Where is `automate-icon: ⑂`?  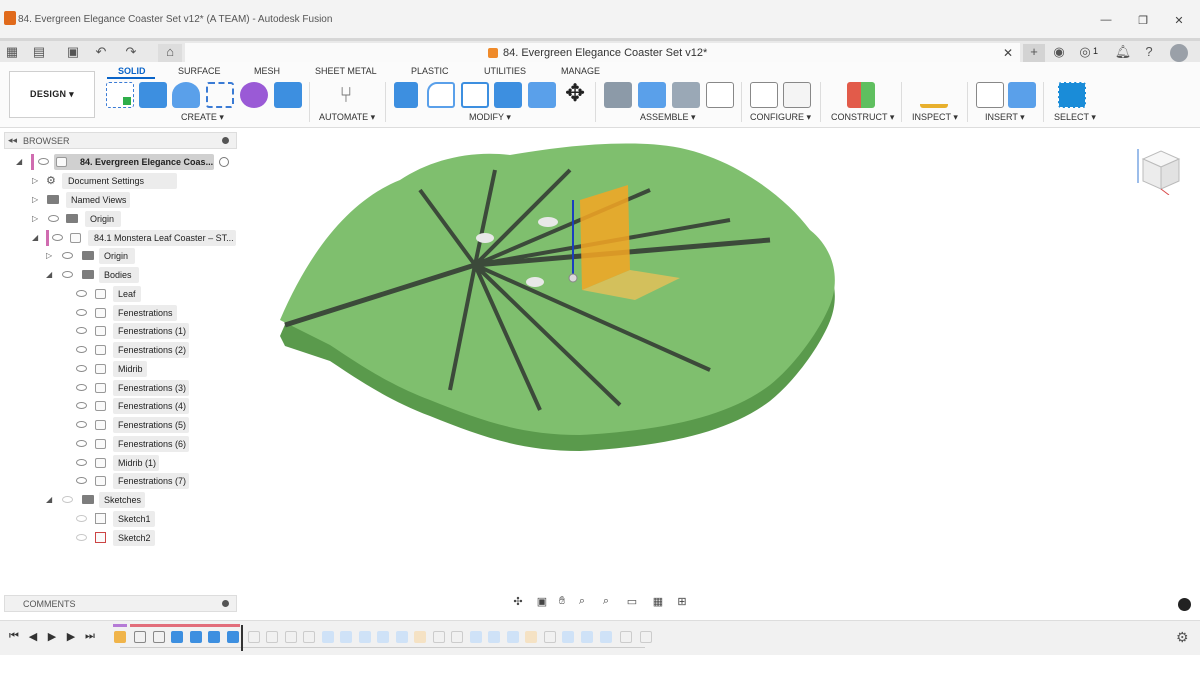 automate-icon: ⑂ is located at coordinates (346, 95).